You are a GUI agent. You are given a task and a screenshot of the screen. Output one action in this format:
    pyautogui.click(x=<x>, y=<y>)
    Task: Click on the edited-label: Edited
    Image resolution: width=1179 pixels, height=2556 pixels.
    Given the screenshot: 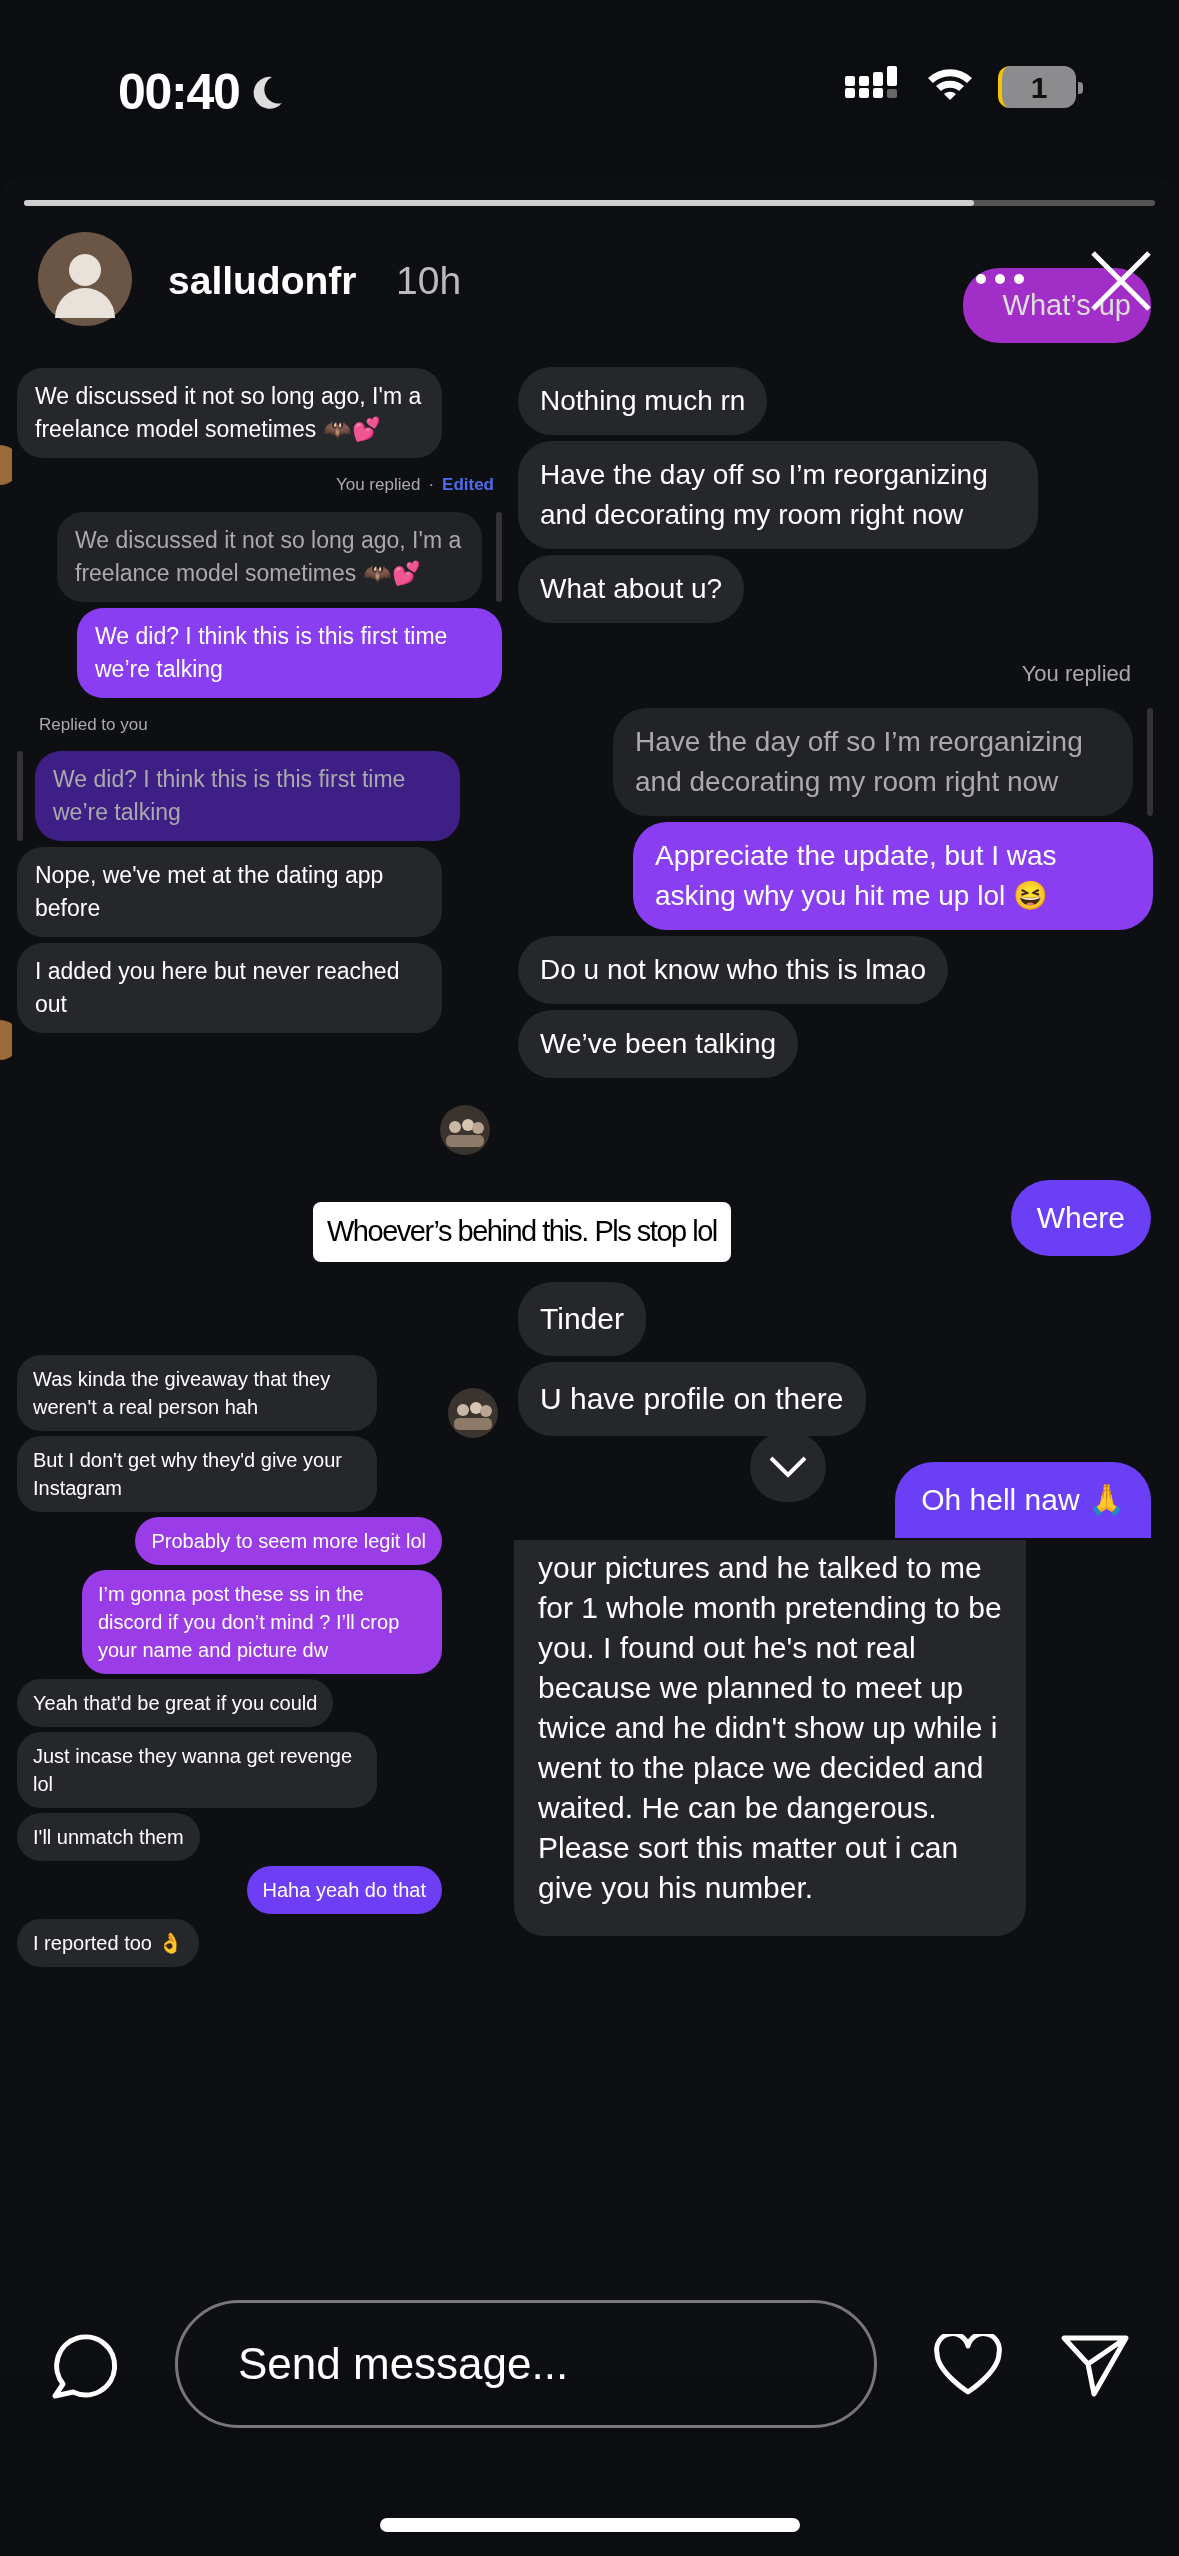 What is the action you would take?
    pyautogui.click(x=468, y=485)
    